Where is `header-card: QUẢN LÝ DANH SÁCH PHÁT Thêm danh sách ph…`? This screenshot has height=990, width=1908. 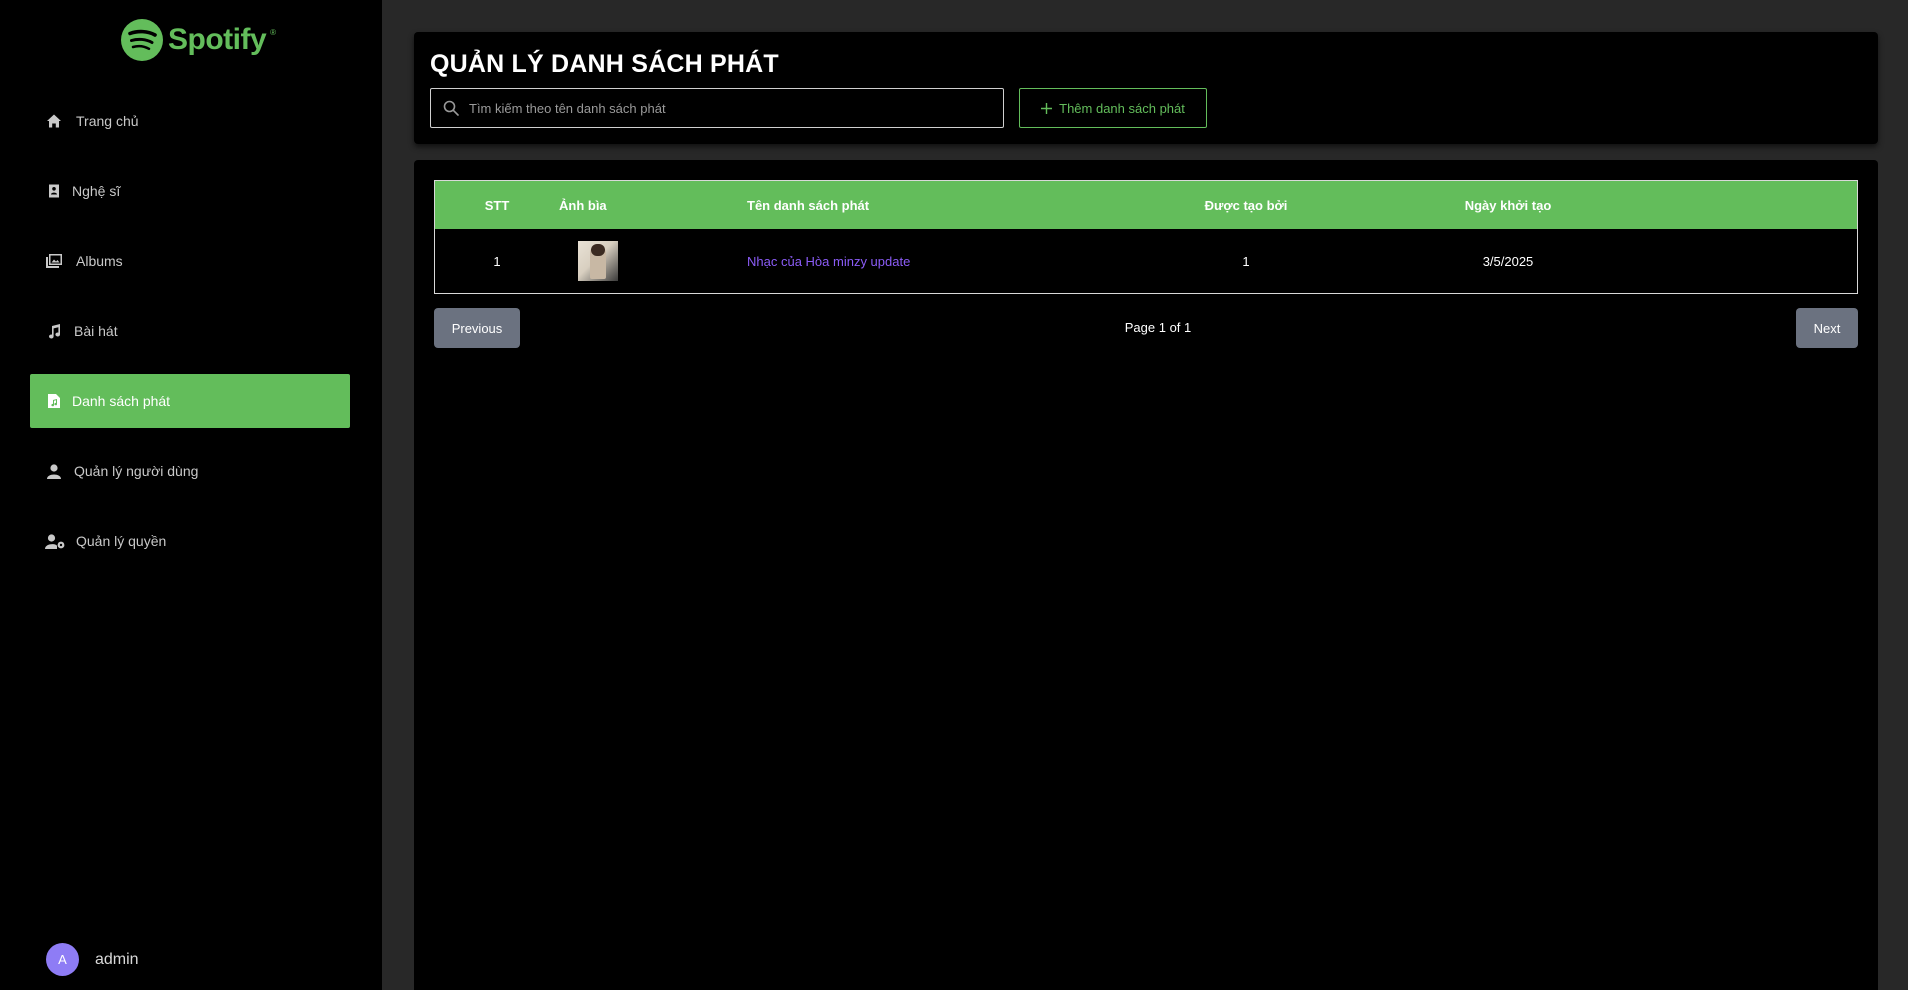 header-card: QUẢN LÝ DANH SÁCH PHÁT Thêm danh sách ph… is located at coordinates (1146, 88).